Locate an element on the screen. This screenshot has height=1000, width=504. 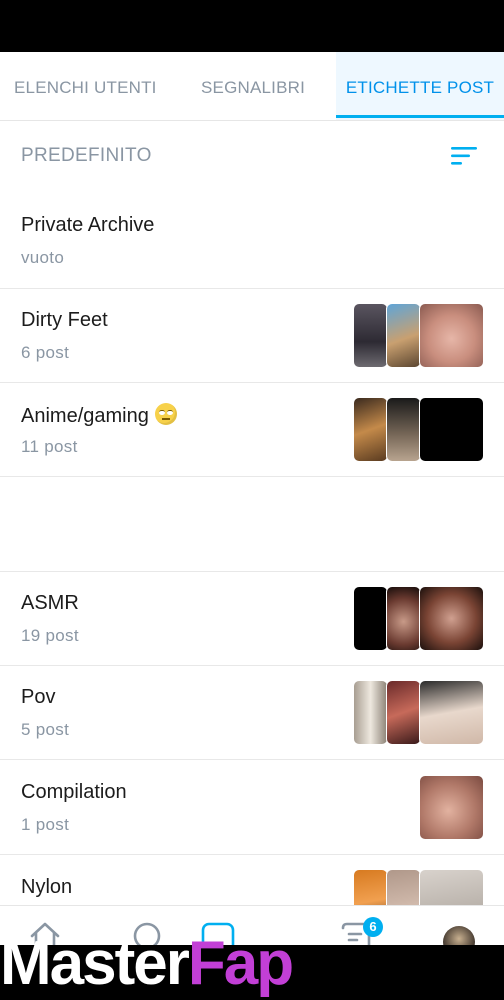
sort-icon is located at coordinates (464, 156).